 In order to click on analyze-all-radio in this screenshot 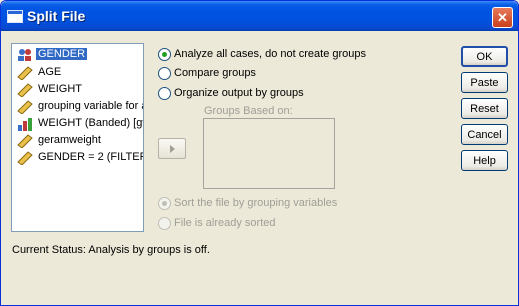, I will do `click(164, 54)`.